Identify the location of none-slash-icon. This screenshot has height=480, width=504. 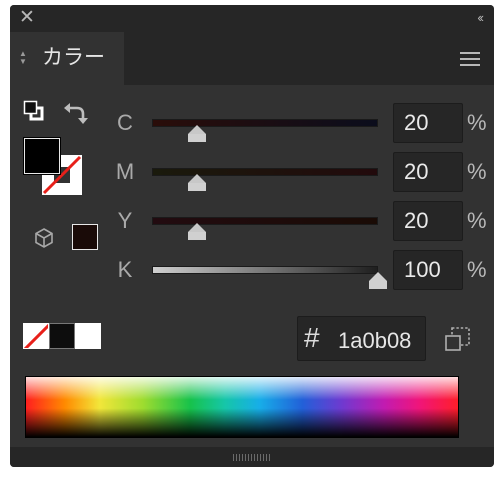
(36, 336).